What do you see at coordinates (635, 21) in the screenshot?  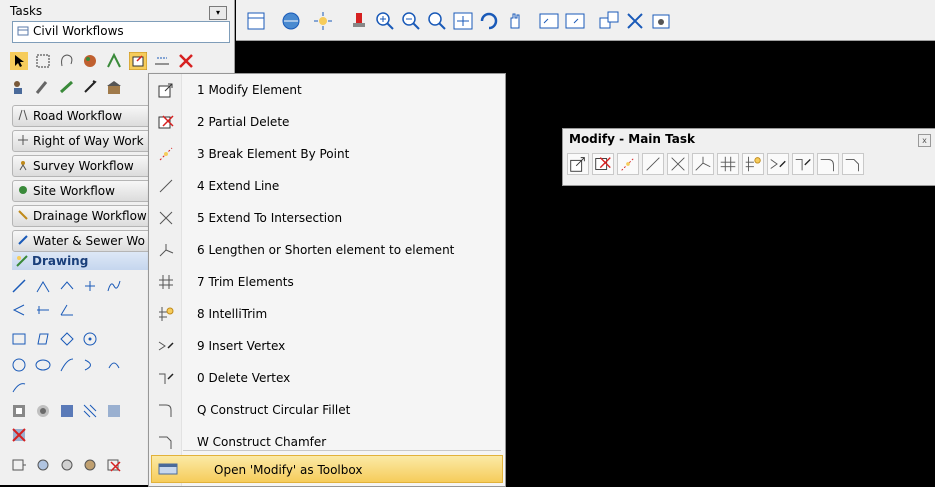 I see `clip-volume-icon` at bounding box center [635, 21].